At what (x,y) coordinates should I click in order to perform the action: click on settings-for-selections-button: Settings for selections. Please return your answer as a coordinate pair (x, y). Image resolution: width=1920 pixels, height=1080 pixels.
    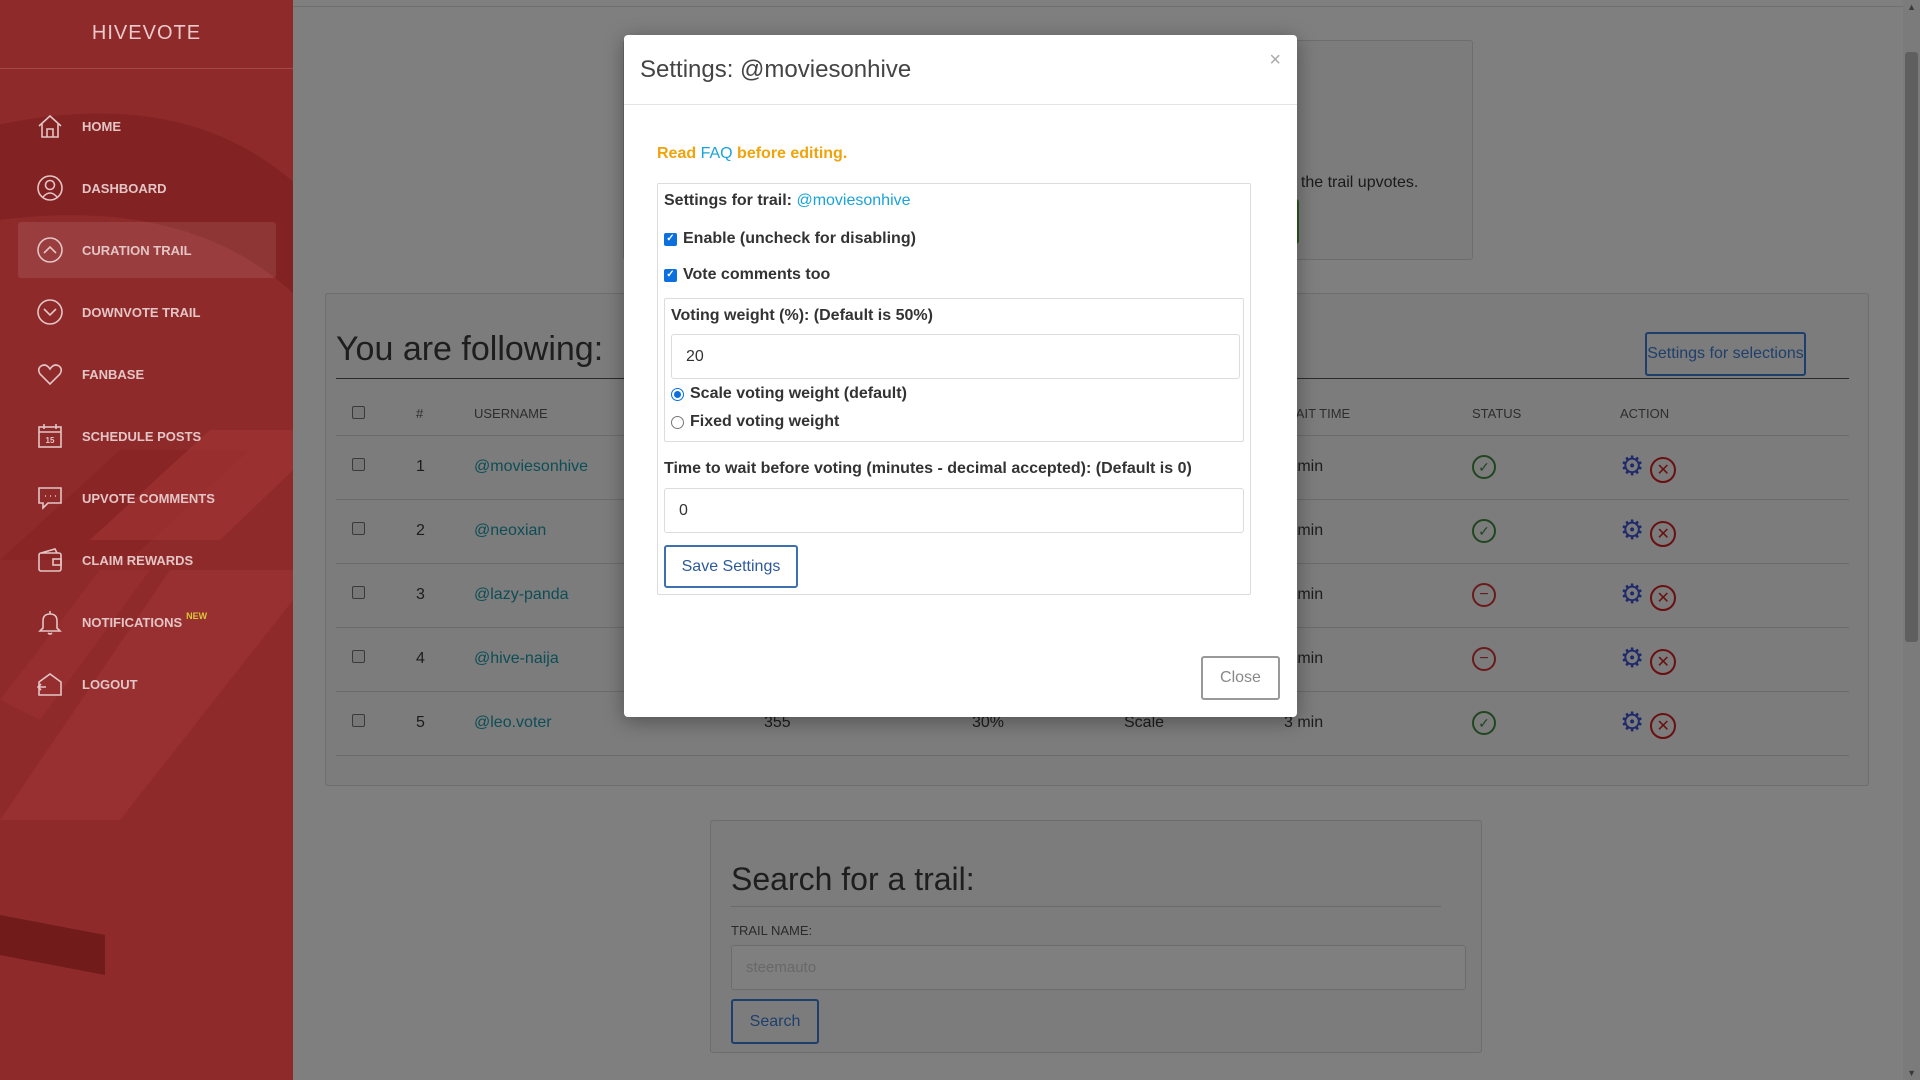
    Looking at the image, I should click on (1725, 354).